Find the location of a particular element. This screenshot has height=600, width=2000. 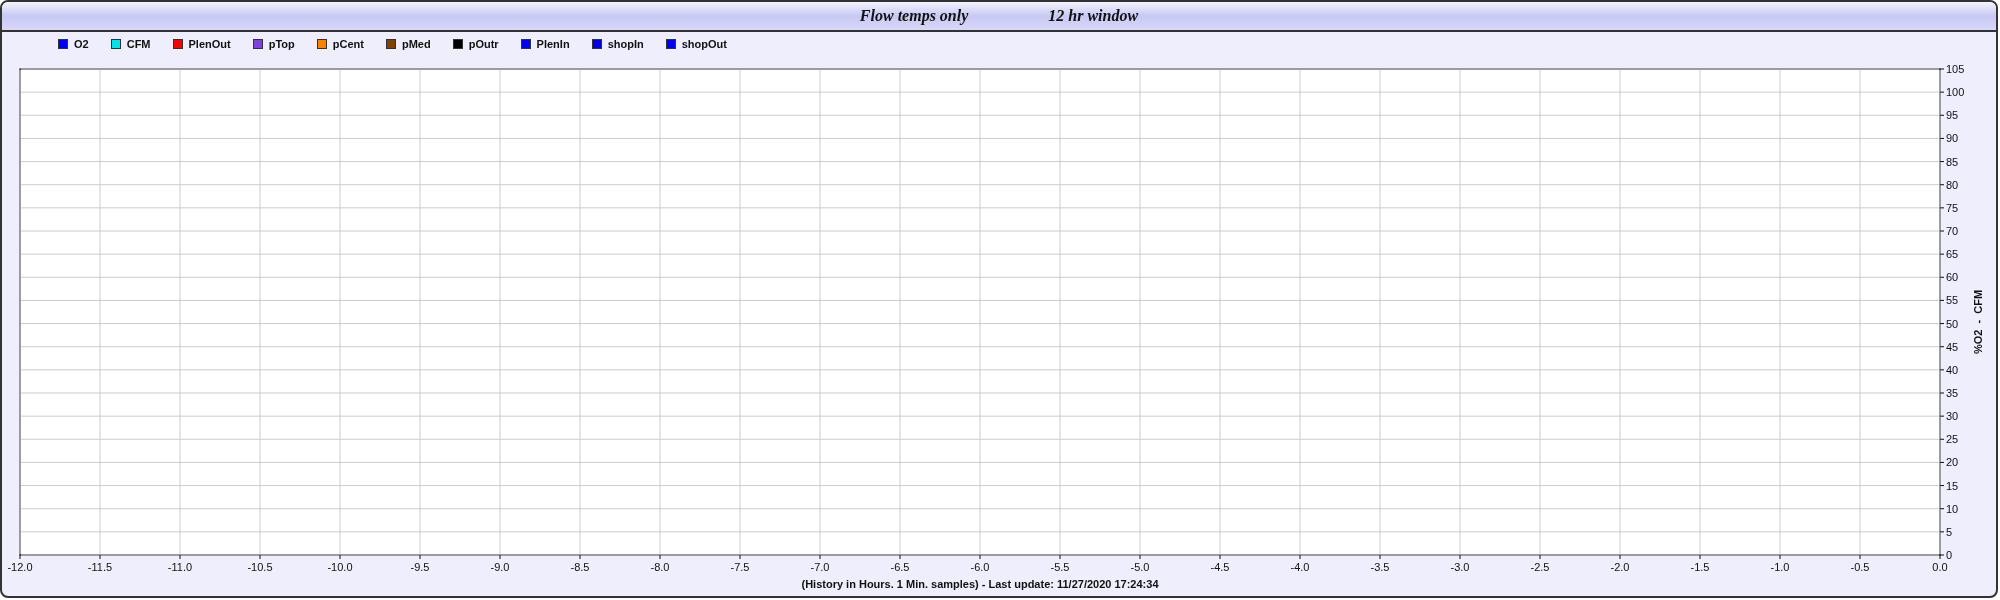

y-tick-label: 70 is located at coordinates (1952, 231).